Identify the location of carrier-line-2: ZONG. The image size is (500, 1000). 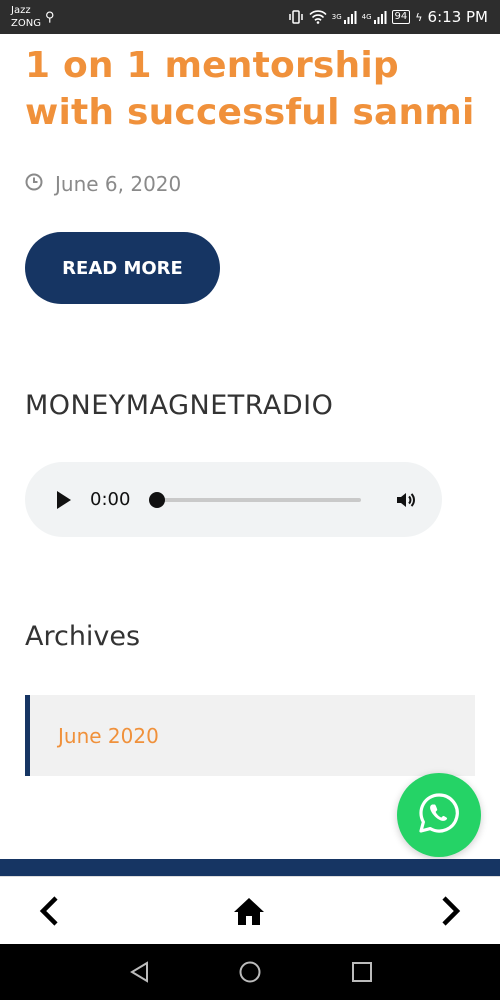
(26, 23).